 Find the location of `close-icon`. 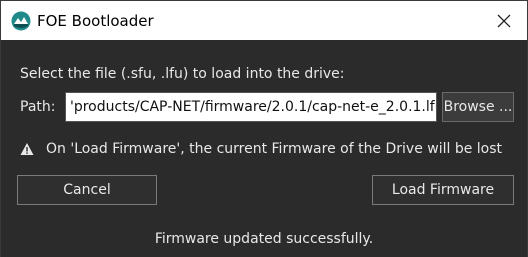

close-icon is located at coordinates (504, 20).